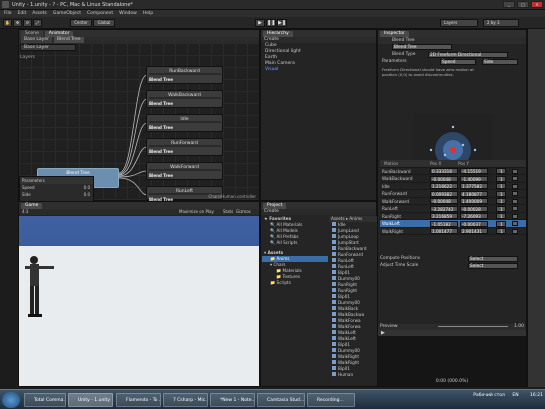 This screenshot has width=545, height=409. Describe the element at coordinates (444, 216) in the screenshot. I see `pos-x-field: 3.216859` at that location.